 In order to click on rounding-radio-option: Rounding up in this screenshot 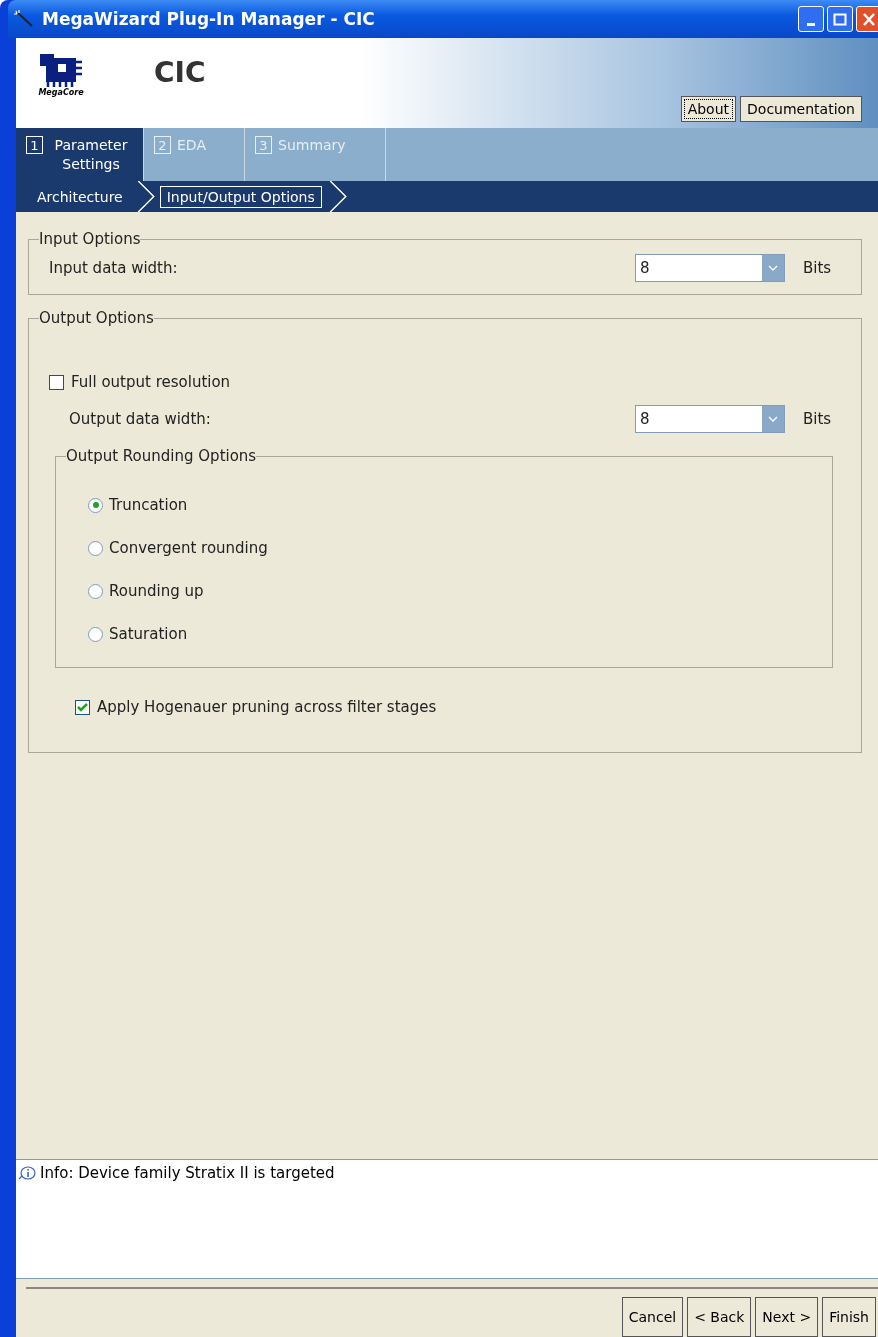, I will do `click(450, 591)`.